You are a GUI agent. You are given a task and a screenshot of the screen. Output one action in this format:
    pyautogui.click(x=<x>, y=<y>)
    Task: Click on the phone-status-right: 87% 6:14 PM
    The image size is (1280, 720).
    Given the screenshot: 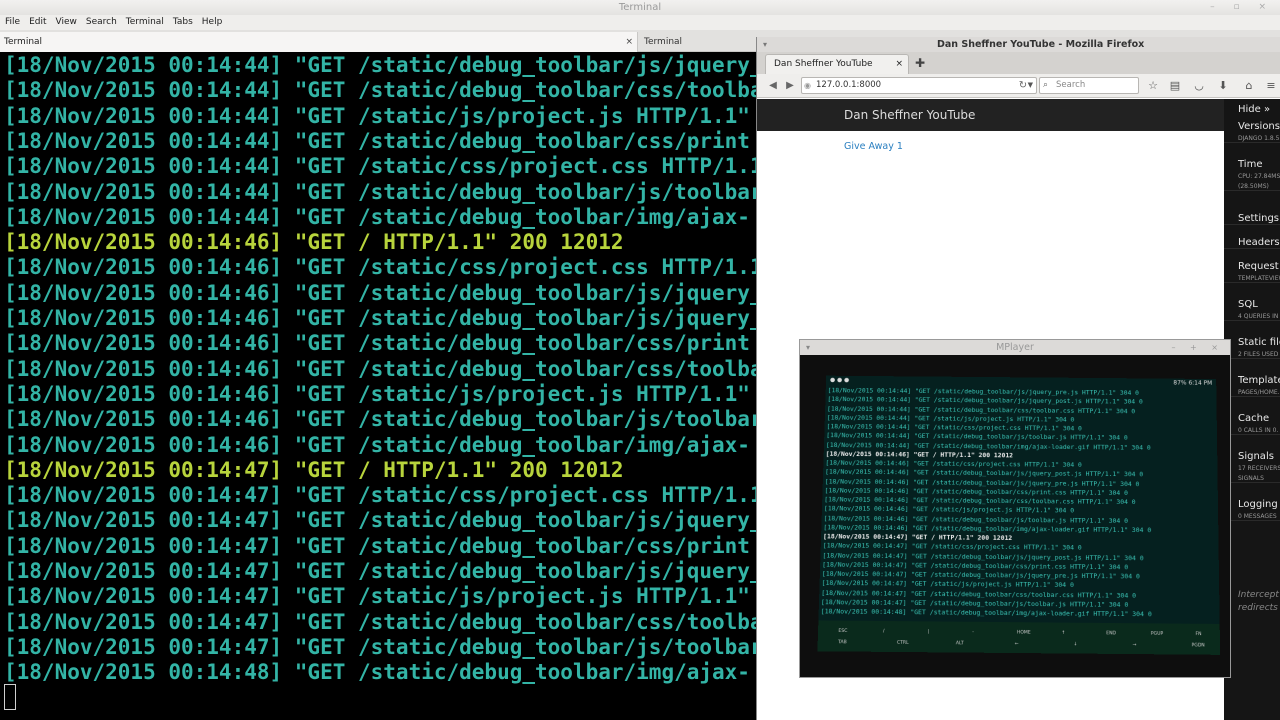 What is the action you would take?
    pyautogui.click(x=1192, y=384)
    